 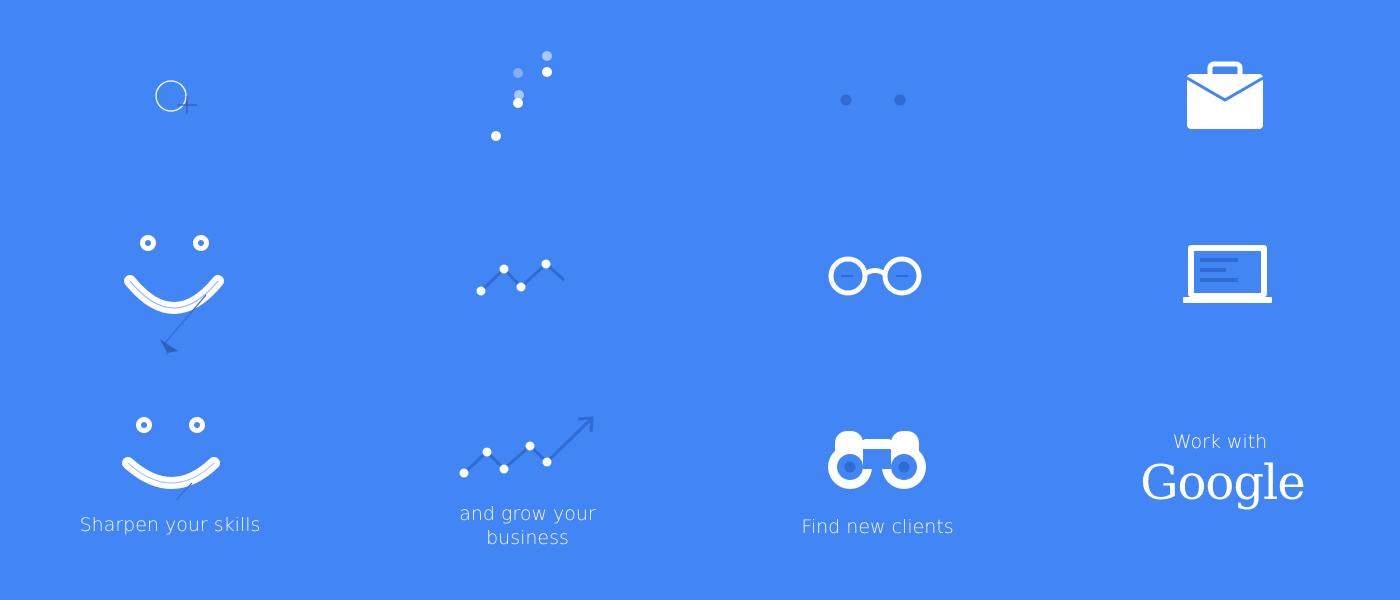 What do you see at coordinates (873, 100) in the screenshot?
I see `two-dots-icon` at bounding box center [873, 100].